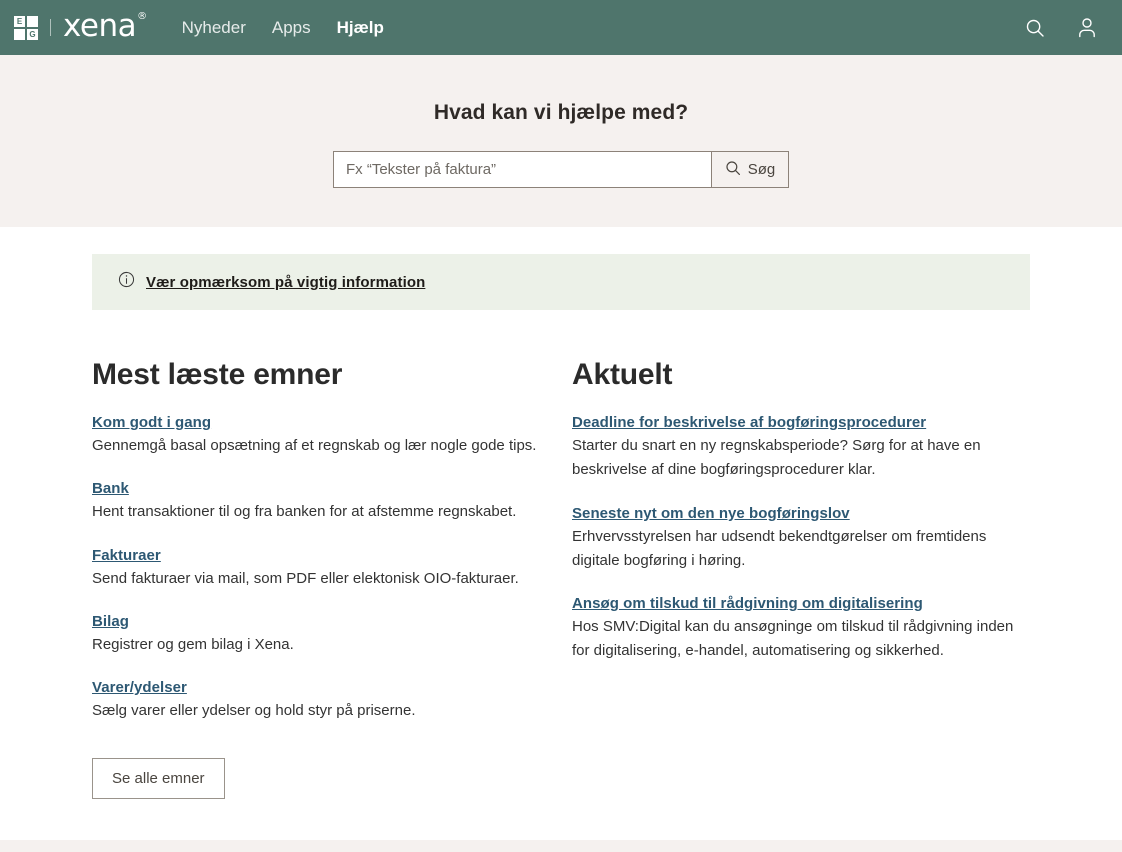  Describe the element at coordinates (193, 644) in the screenshot. I see `topic-desc-bilag: Registrer og gem bilag i Xena.` at that location.